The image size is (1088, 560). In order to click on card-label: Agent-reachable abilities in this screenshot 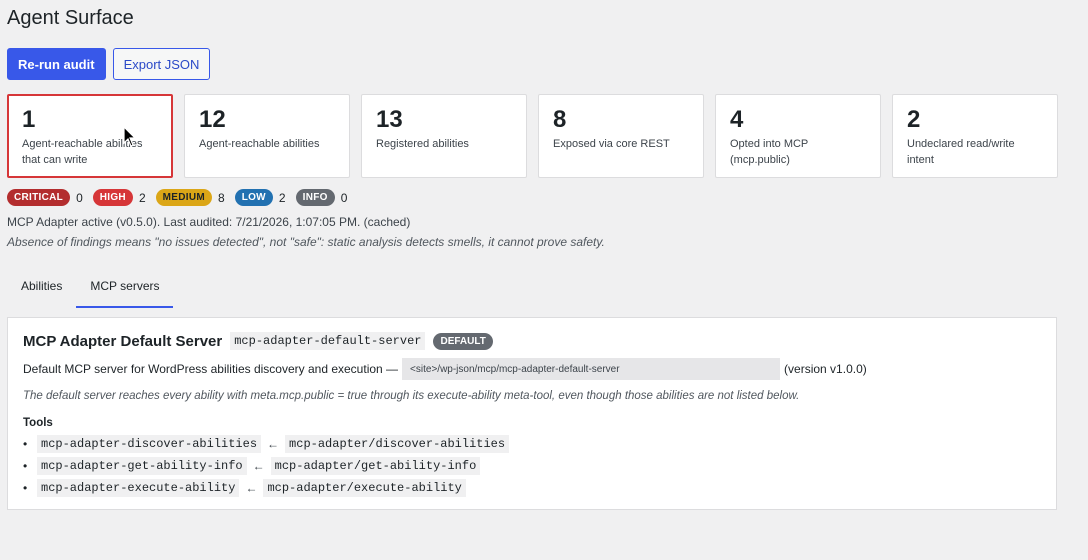, I will do `click(259, 144)`.